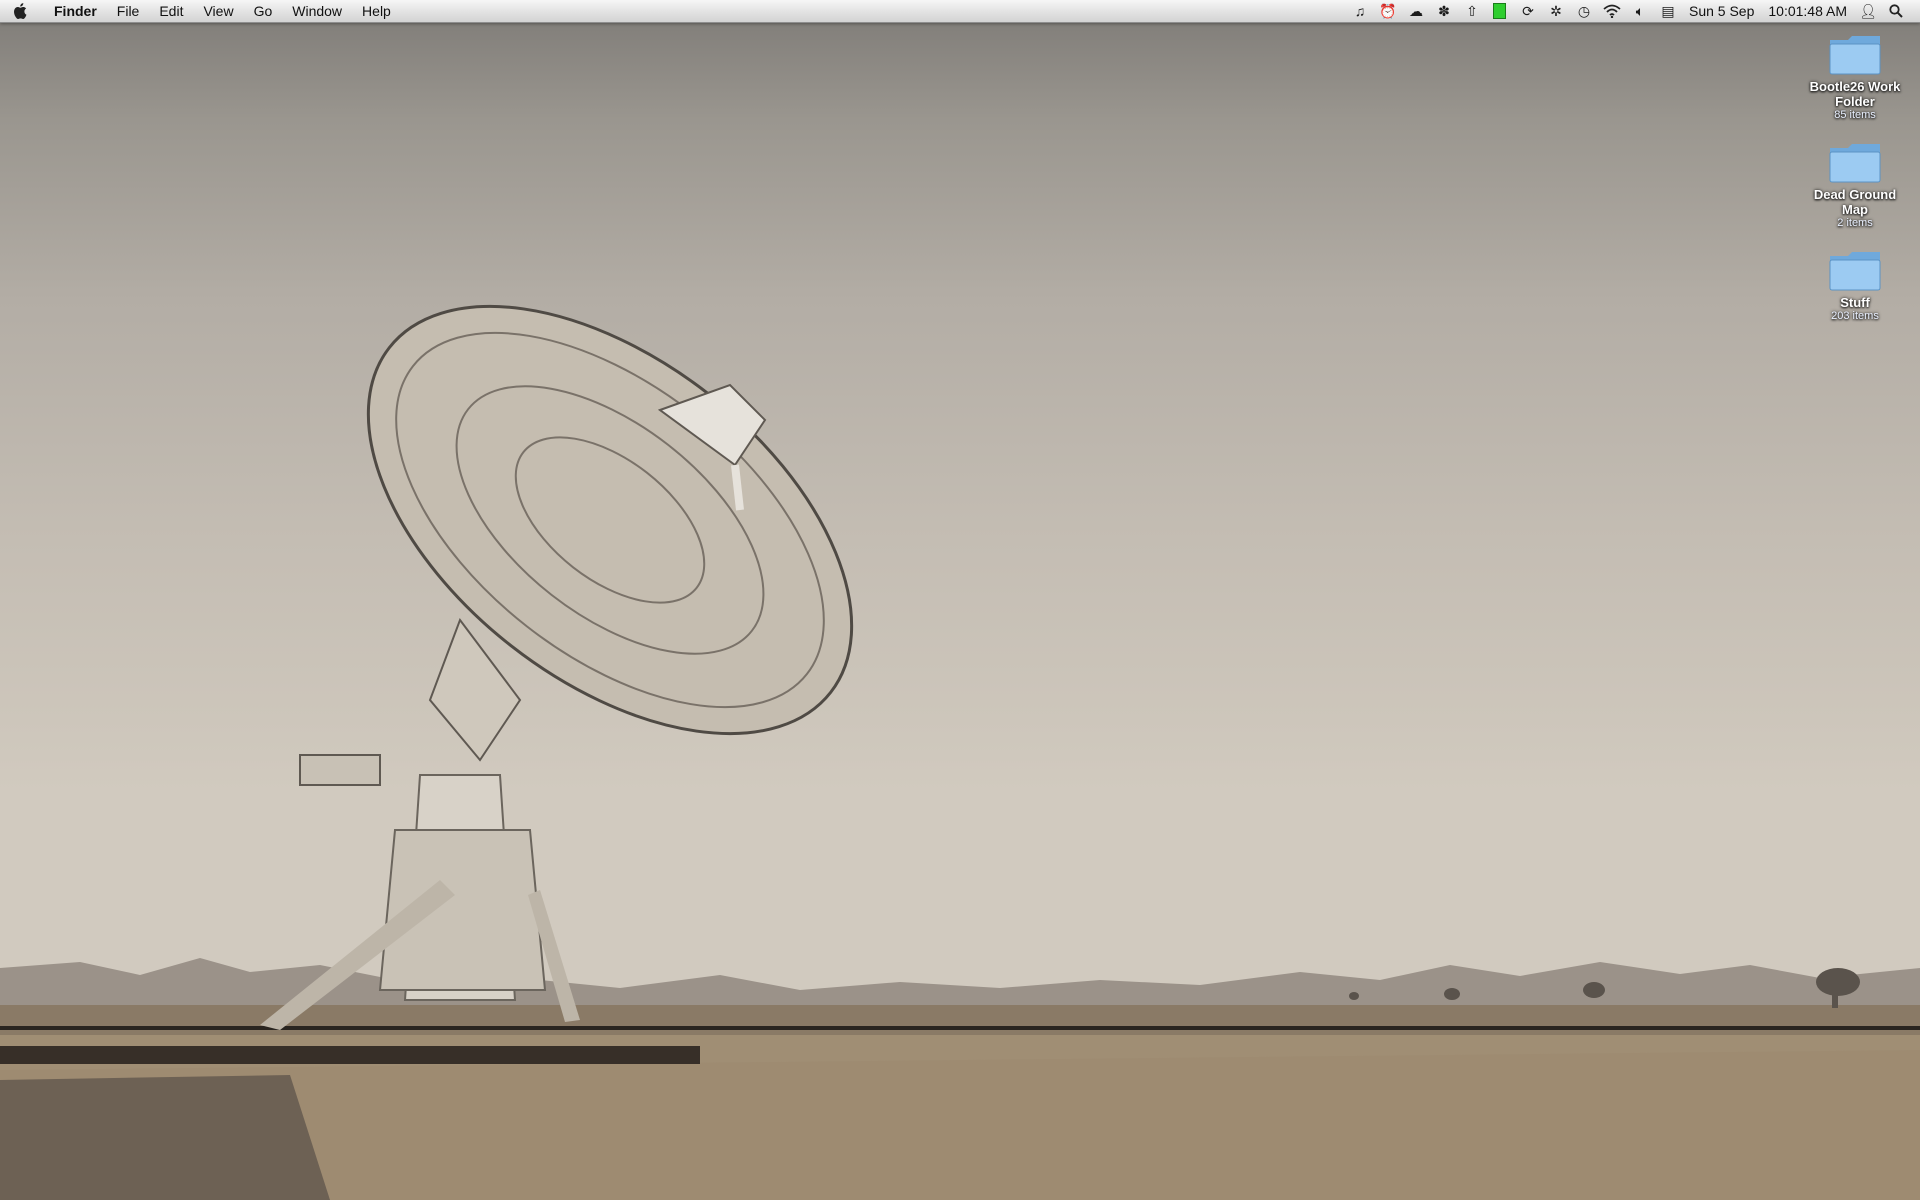 The height and width of the screenshot is (1200, 1920). What do you see at coordinates (1868, 11) in the screenshot?
I see `user-icon: 👤︎` at bounding box center [1868, 11].